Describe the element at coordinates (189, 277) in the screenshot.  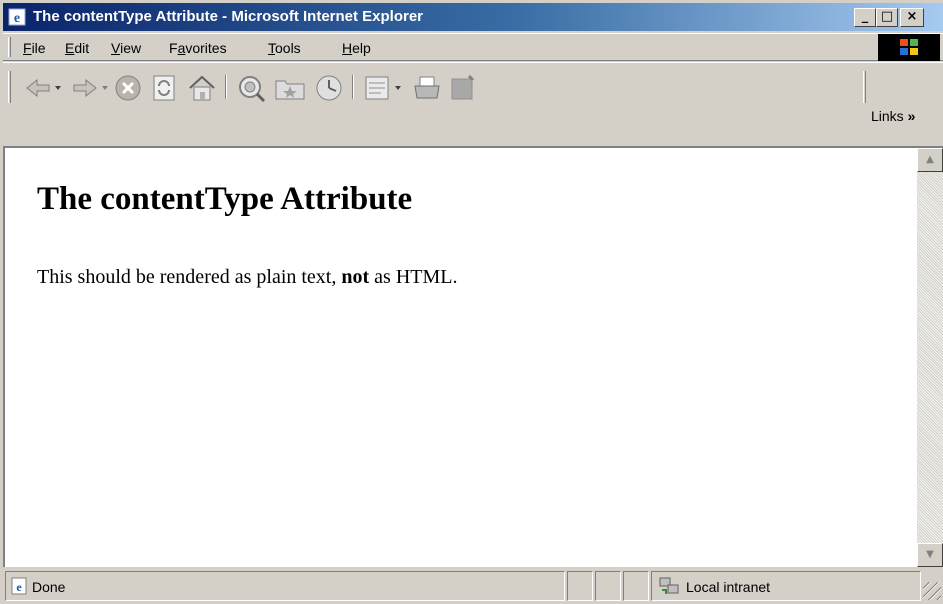
I see `para-text-before: This should be rendered as plain text,` at that location.